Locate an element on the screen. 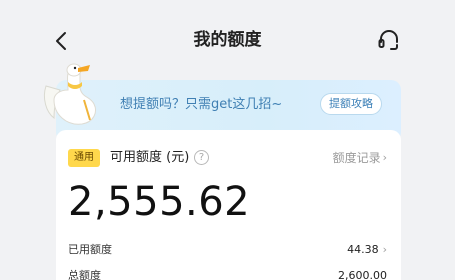  help-icon: ? is located at coordinates (201, 157).